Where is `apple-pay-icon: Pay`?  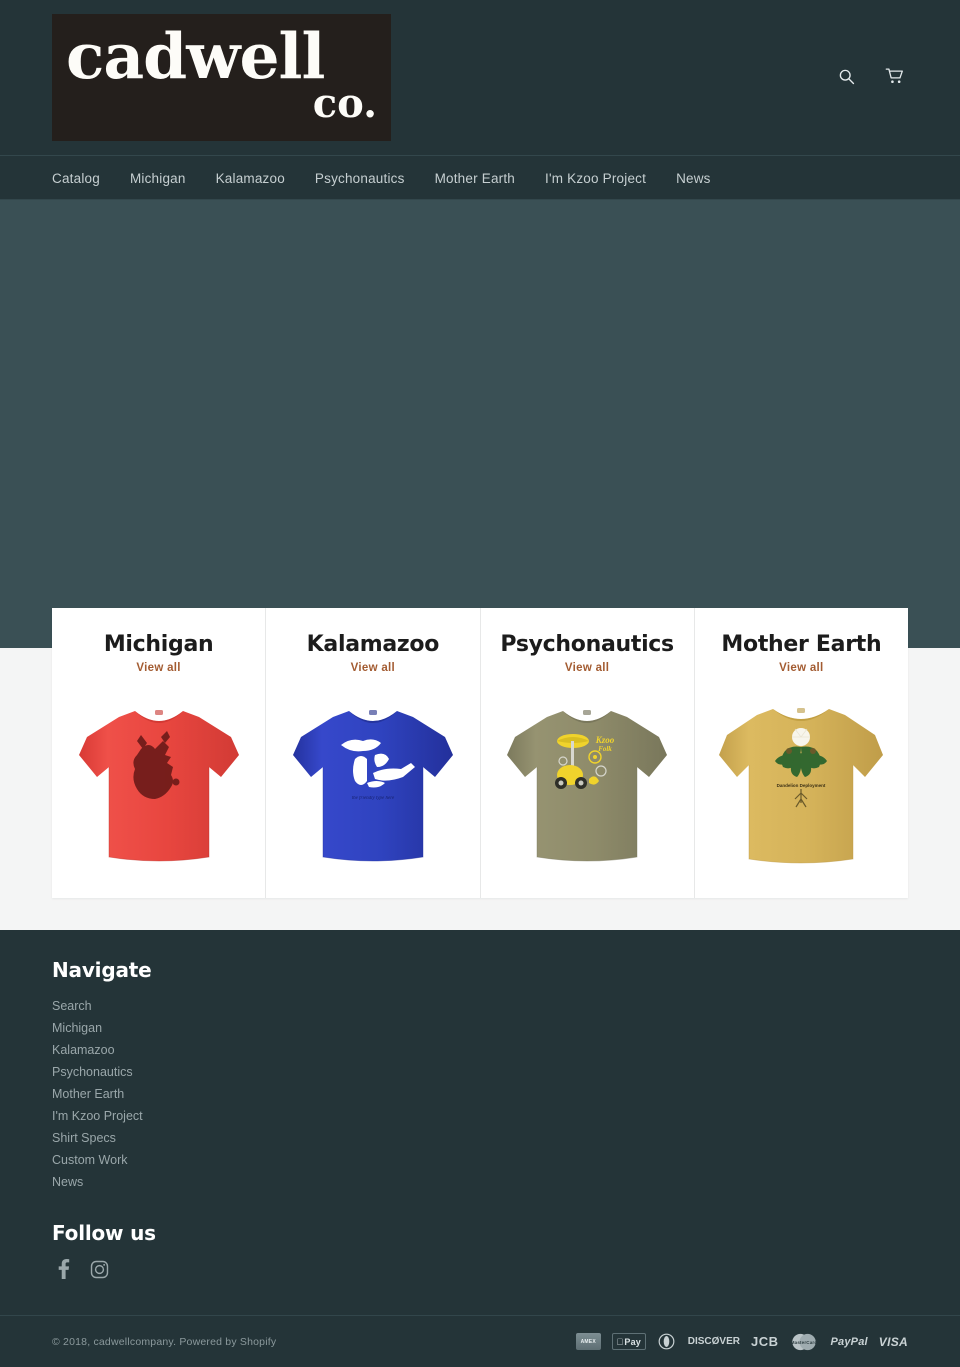
apple-pay-icon: Pay is located at coordinates (628, 1341).